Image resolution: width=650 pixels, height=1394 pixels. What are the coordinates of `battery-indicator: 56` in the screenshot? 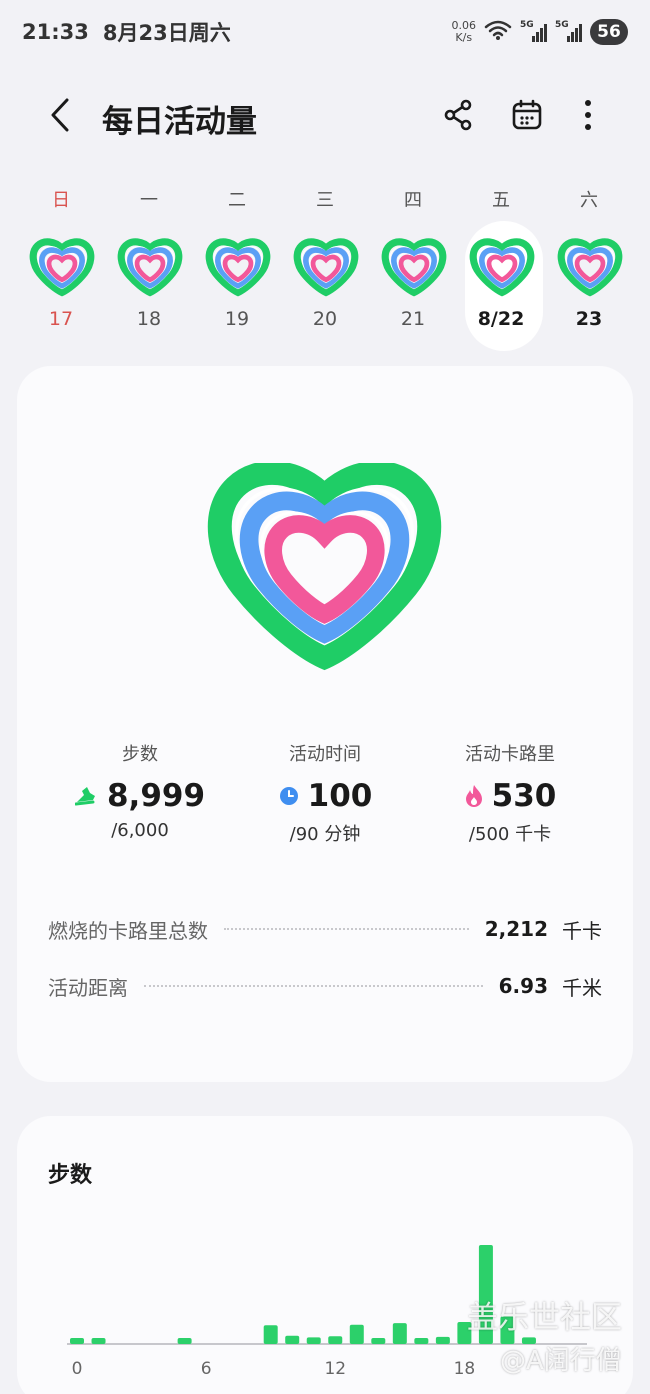 It's located at (609, 32).